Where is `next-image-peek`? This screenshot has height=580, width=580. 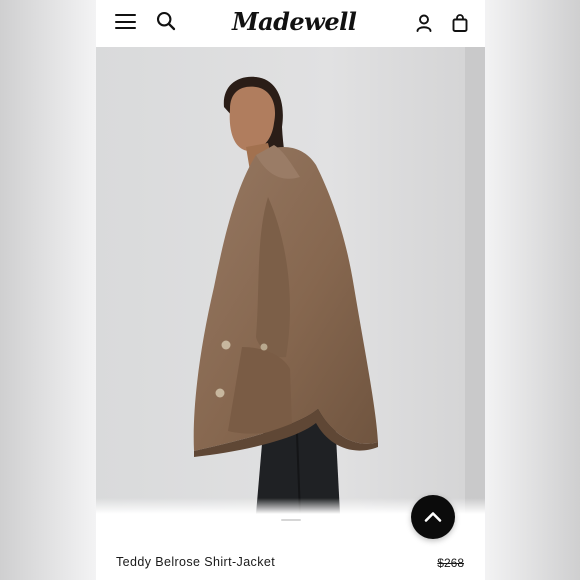
next-image-peek is located at coordinates (475, 280).